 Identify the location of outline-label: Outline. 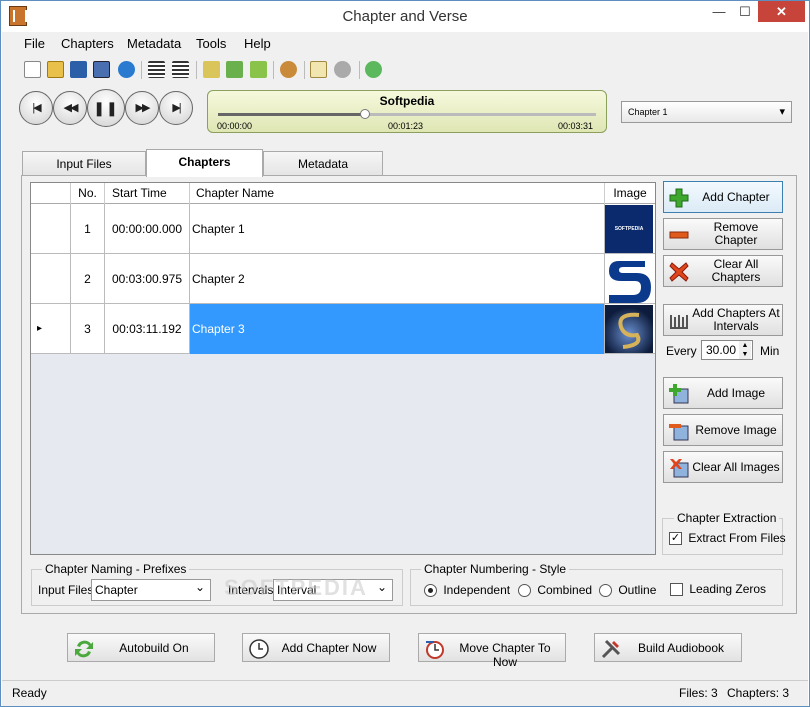
(637, 590).